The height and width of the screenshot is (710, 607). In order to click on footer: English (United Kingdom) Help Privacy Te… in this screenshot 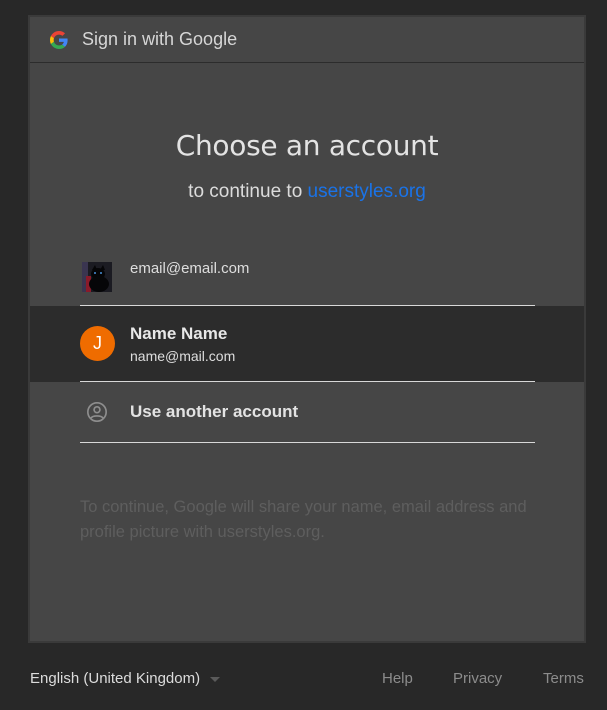, I will do `click(303, 682)`.